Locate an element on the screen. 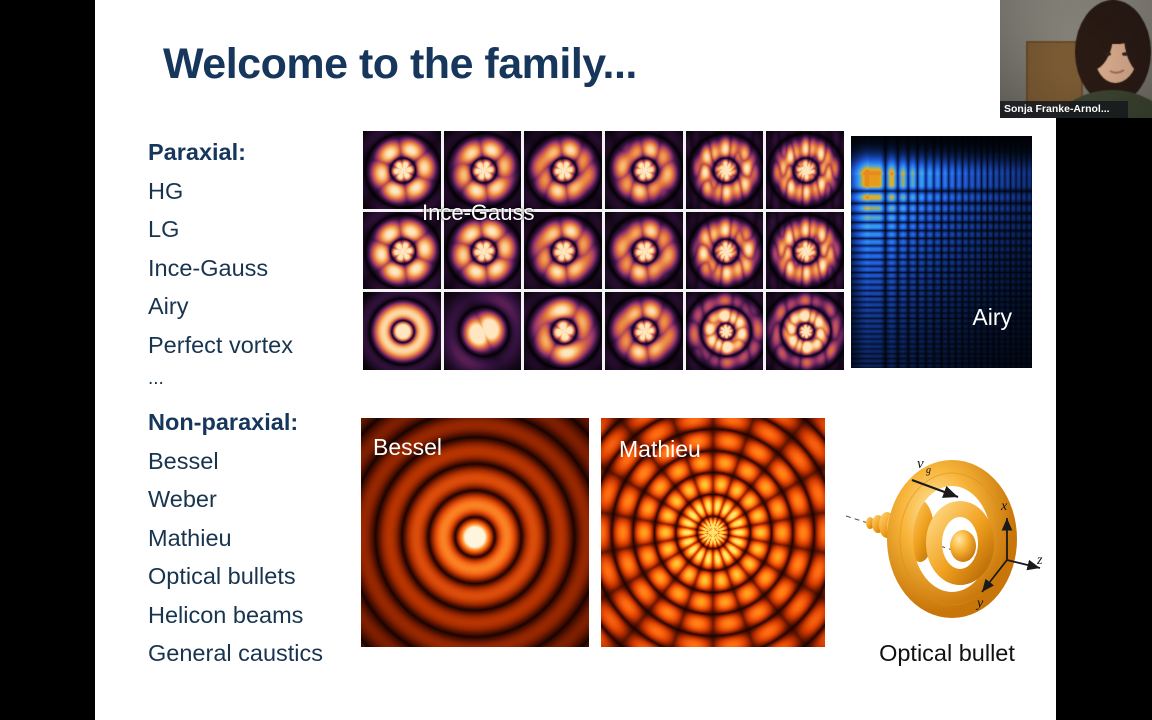 The height and width of the screenshot is (720, 1152). list-item: Mathieu is located at coordinates (190, 537).